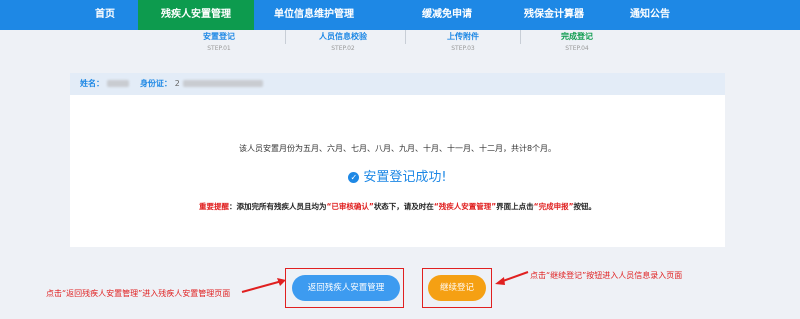 Image resolution: width=800 pixels, height=319 pixels. I want to click on person-info-bar: 姓名： 身份证： 2, so click(397, 84).